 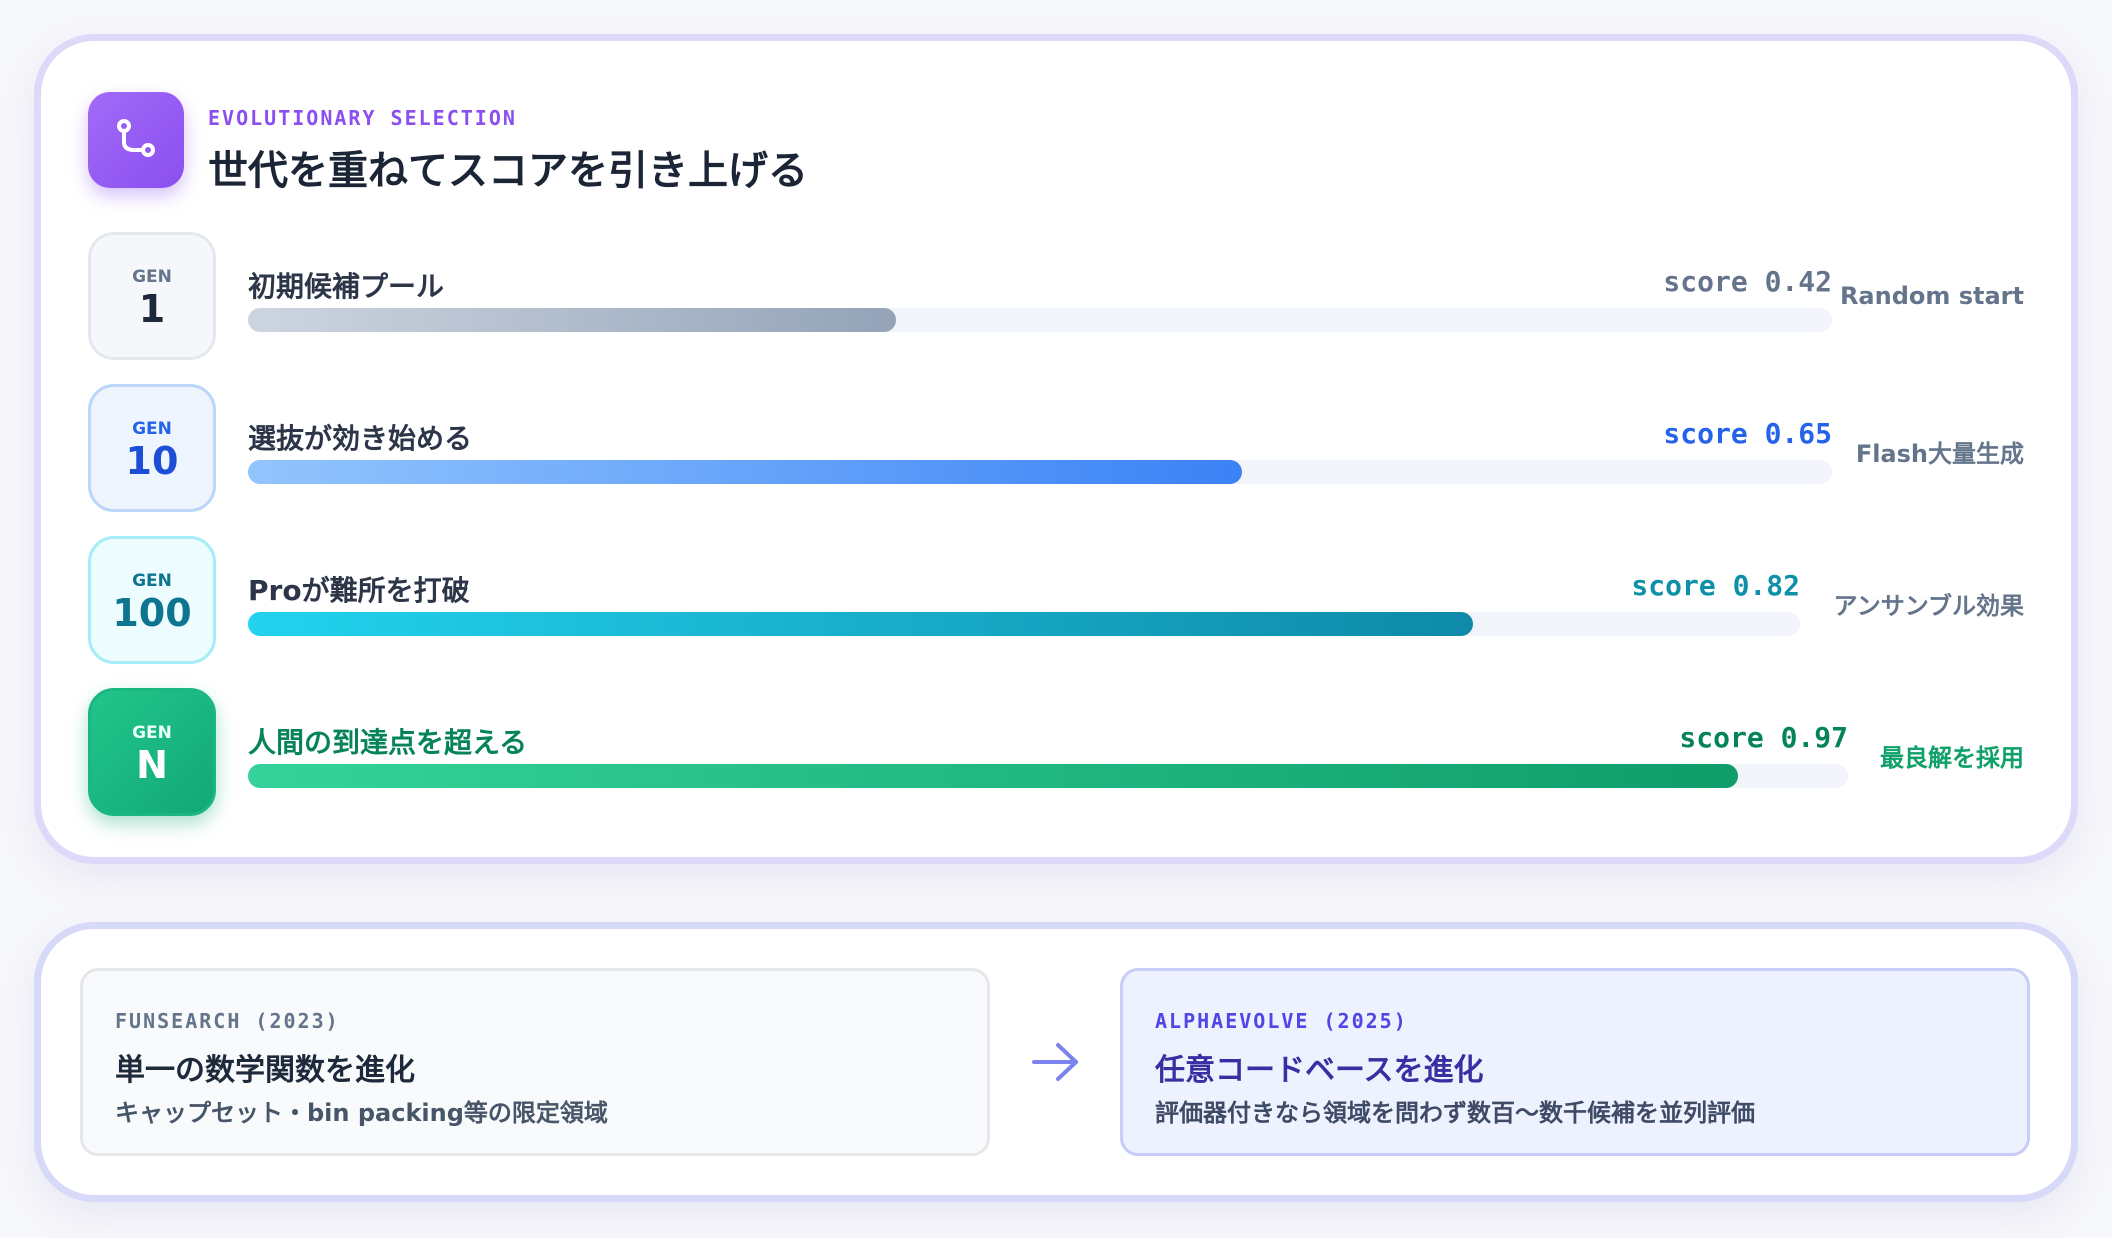 What do you see at coordinates (1931, 296) in the screenshot?
I see `generation-note: Random start` at bounding box center [1931, 296].